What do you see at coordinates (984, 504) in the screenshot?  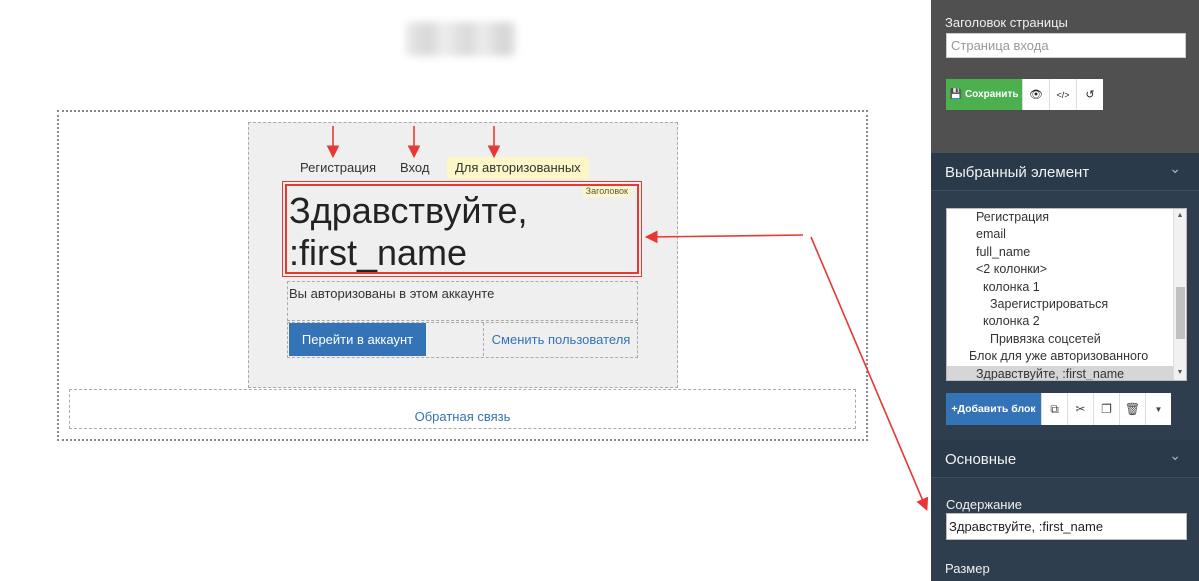 I see `content-label: Содержание` at bounding box center [984, 504].